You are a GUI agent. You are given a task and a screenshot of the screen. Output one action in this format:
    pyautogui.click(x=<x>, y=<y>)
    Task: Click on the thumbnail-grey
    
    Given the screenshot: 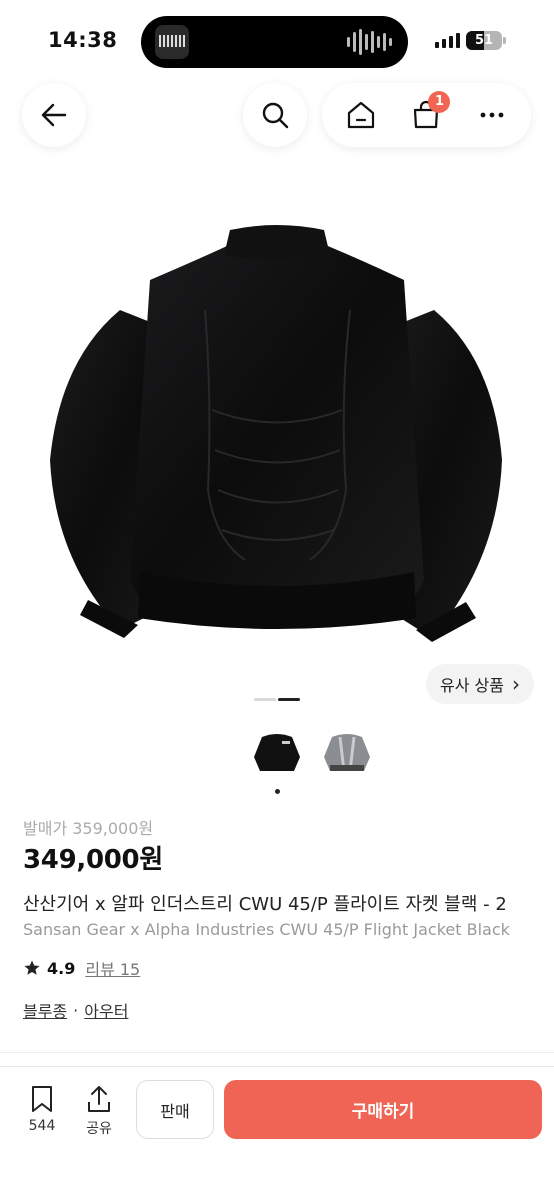 What is the action you would take?
    pyautogui.click(x=347, y=753)
    